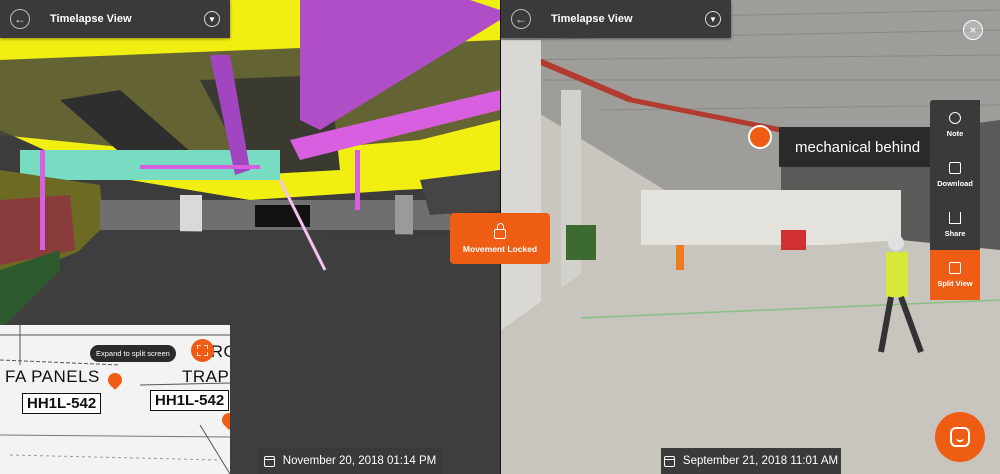 The height and width of the screenshot is (474, 1000). I want to click on movement-locked-button: Movement Locked, so click(500, 238).